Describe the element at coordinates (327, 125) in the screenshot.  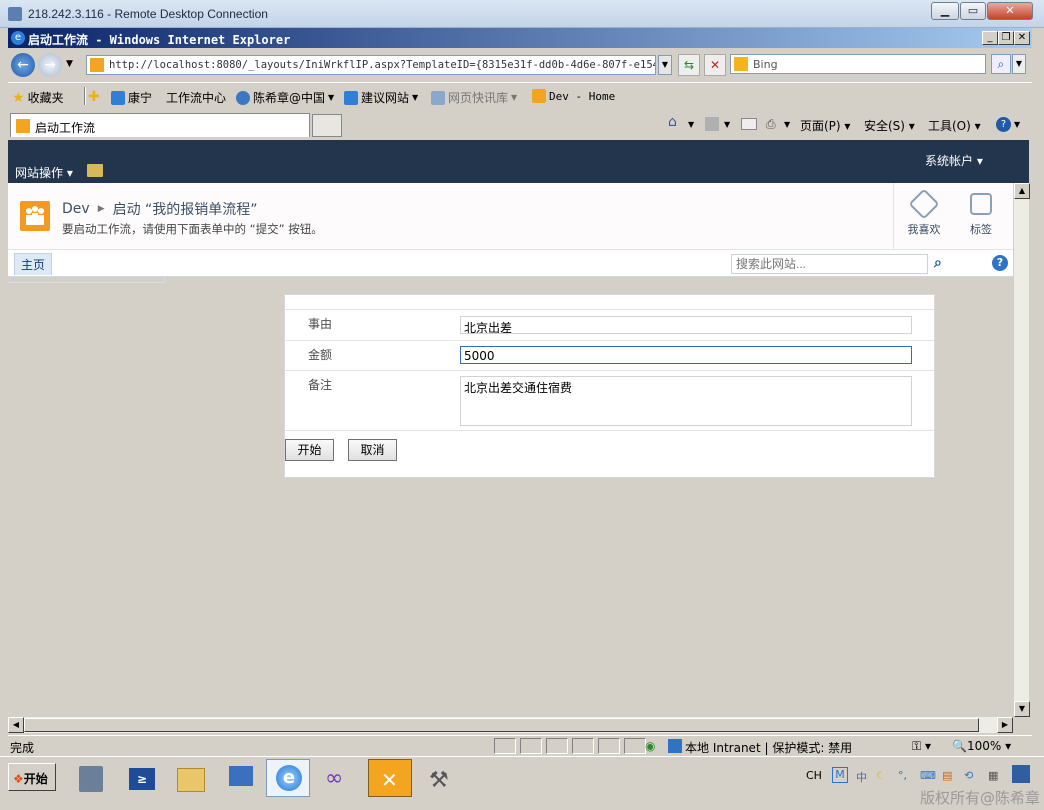
I see `new-tab-button` at that location.